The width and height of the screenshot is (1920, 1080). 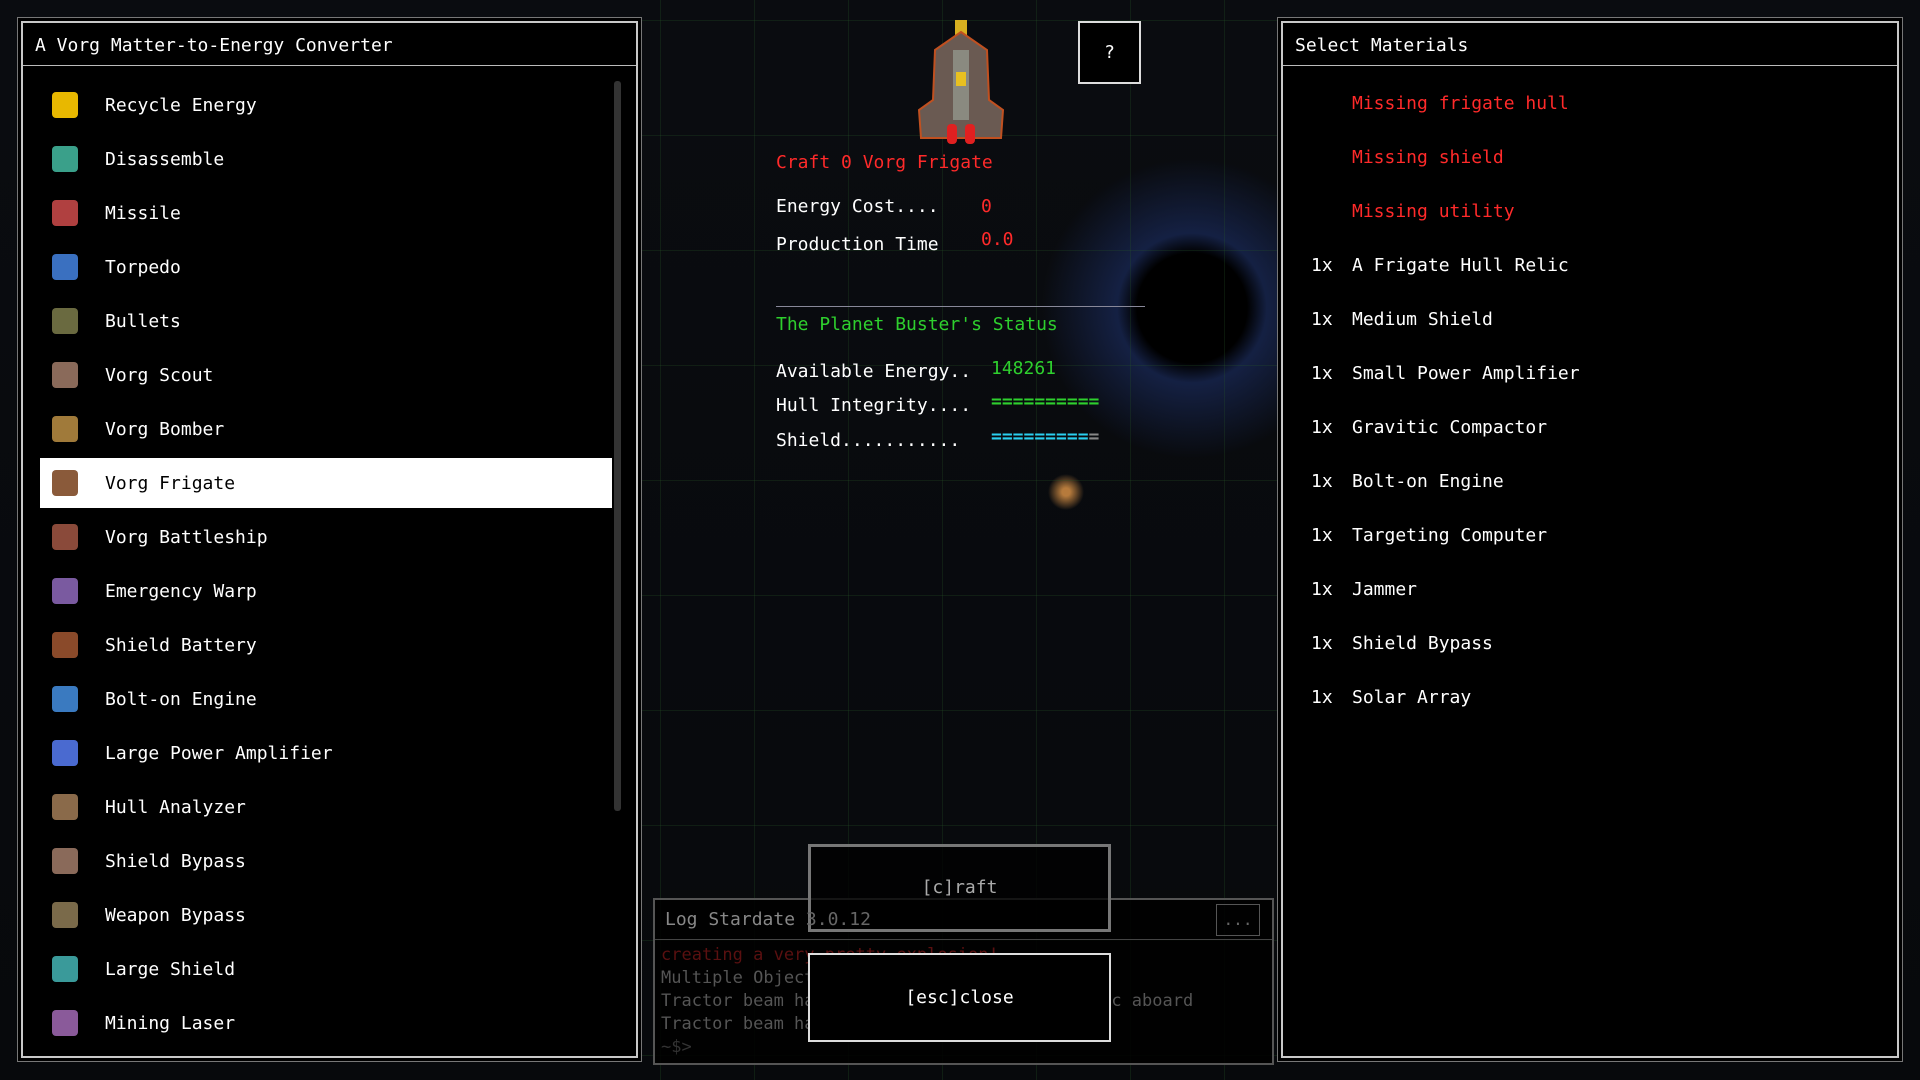 I want to click on production-time-value: 0.0, so click(x=997, y=239).